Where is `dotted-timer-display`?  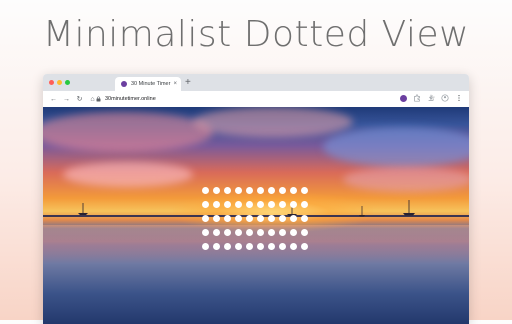 dotted-timer-display is located at coordinates (255, 220).